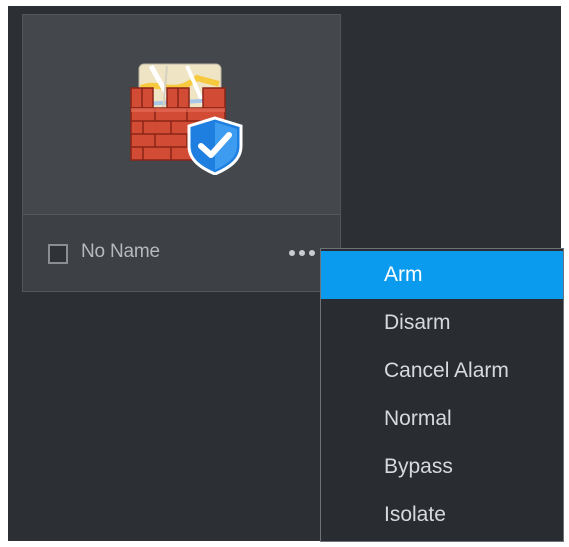 This screenshot has height=547, width=569. I want to click on menu-item-normal: Normal, so click(442, 419).